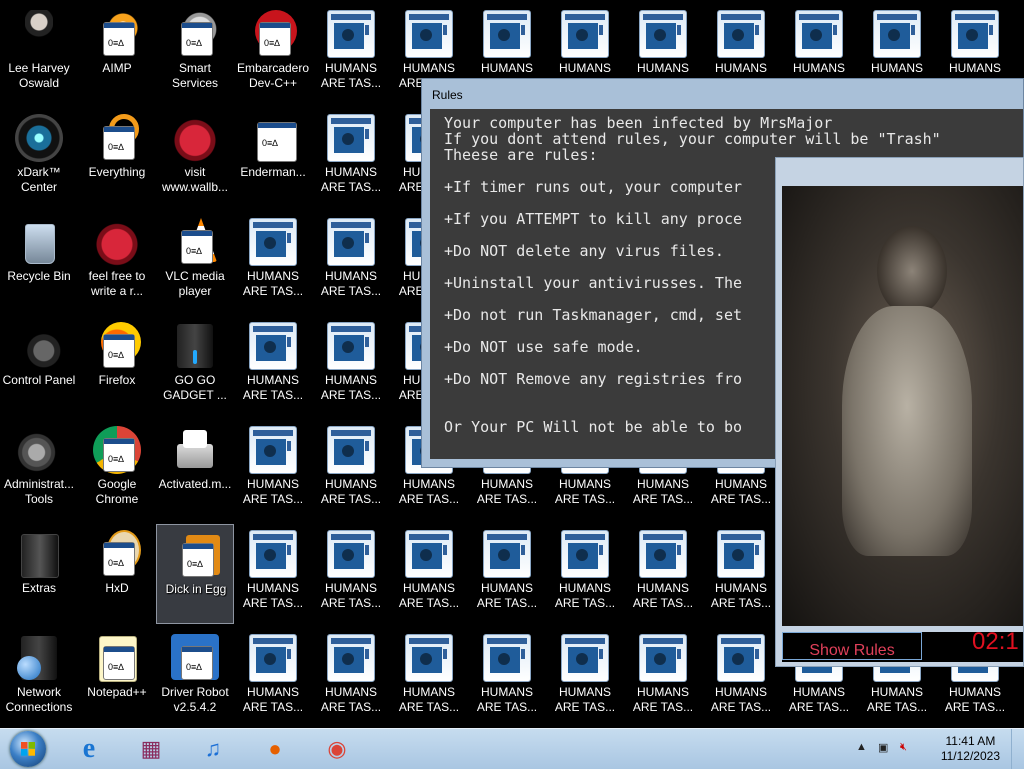 The width and height of the screenshot is (1024, 769). I want to click on desktop-icon-administrative-tools: Administrat... Tools, so click(39, 470).